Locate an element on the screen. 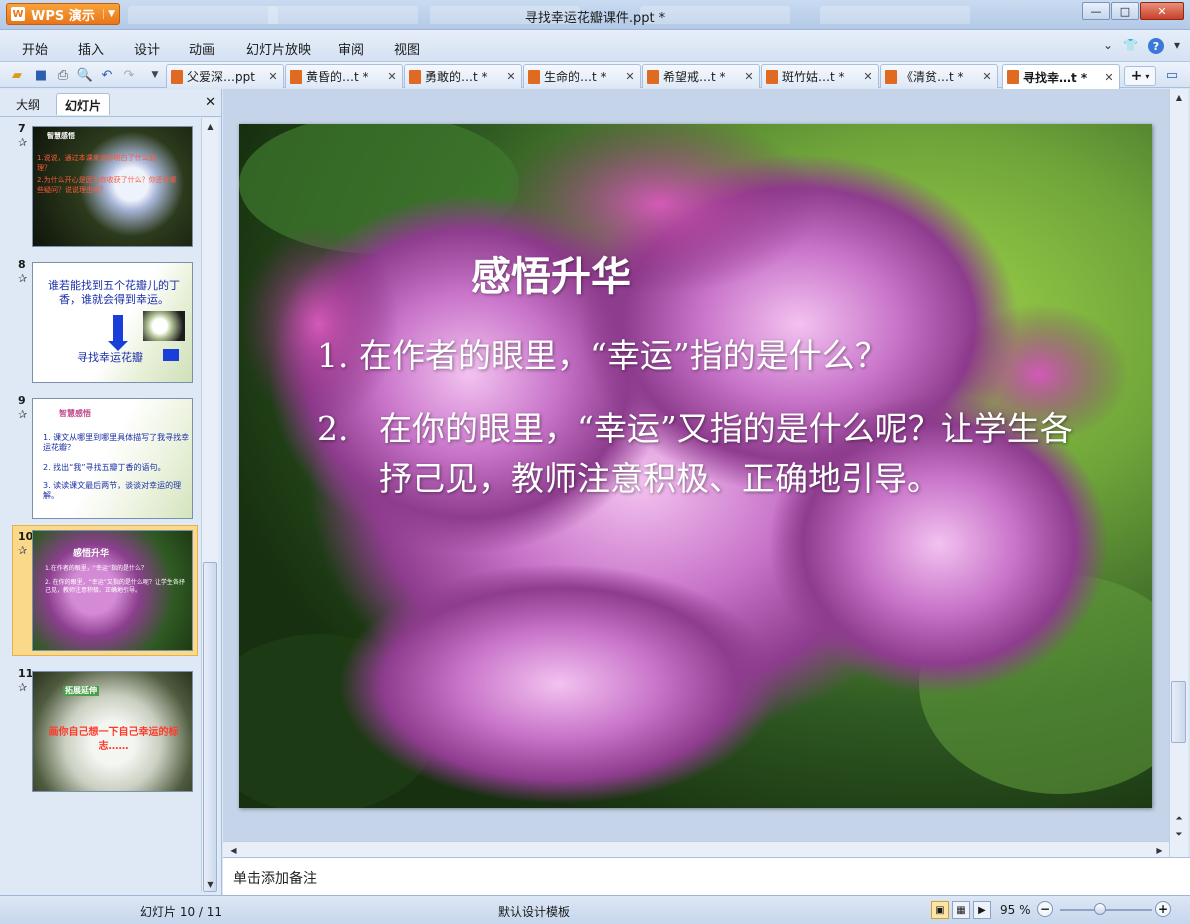 The width and height of the screenshot is (1190, 924). zoom-slider-track is located at coordinates (1106, 910).